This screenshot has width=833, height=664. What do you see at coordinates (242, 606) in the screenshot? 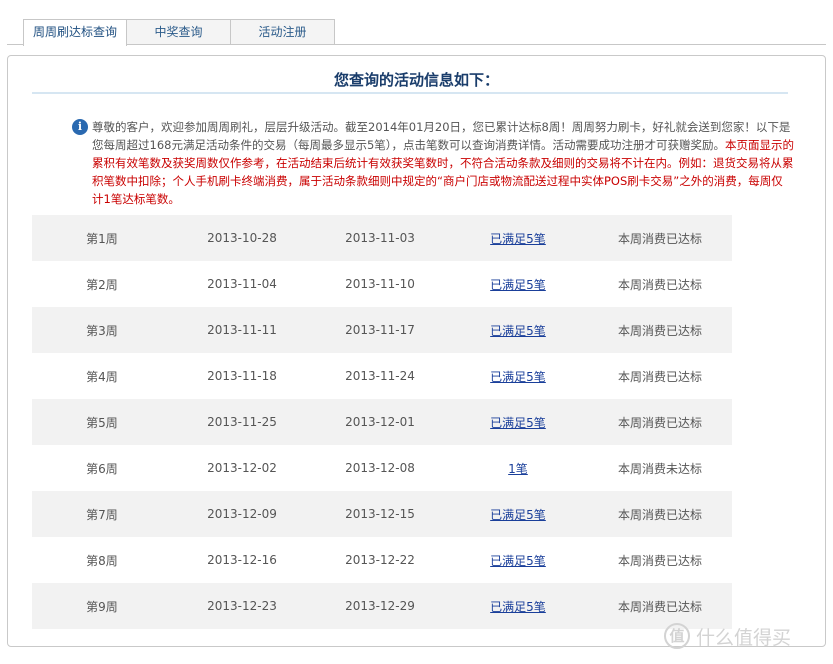
I see `start-date-cell: 2013-12-23` at bounding box center [242, 606].